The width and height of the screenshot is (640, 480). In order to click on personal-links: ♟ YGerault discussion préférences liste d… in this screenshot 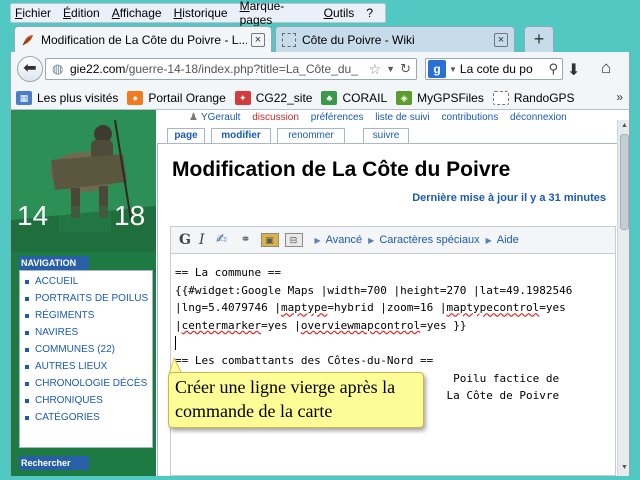, I will do `click(382, 117)`.